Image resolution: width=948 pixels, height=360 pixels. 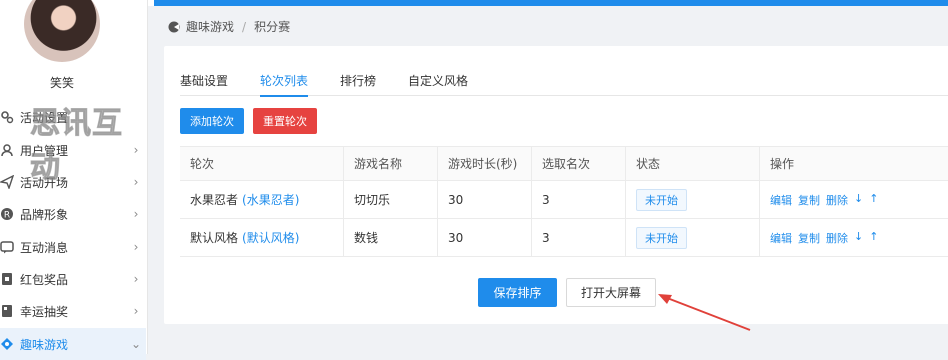 I want to click on sidebar-item-label: 趣味游戏, so click(x=44, y=344).